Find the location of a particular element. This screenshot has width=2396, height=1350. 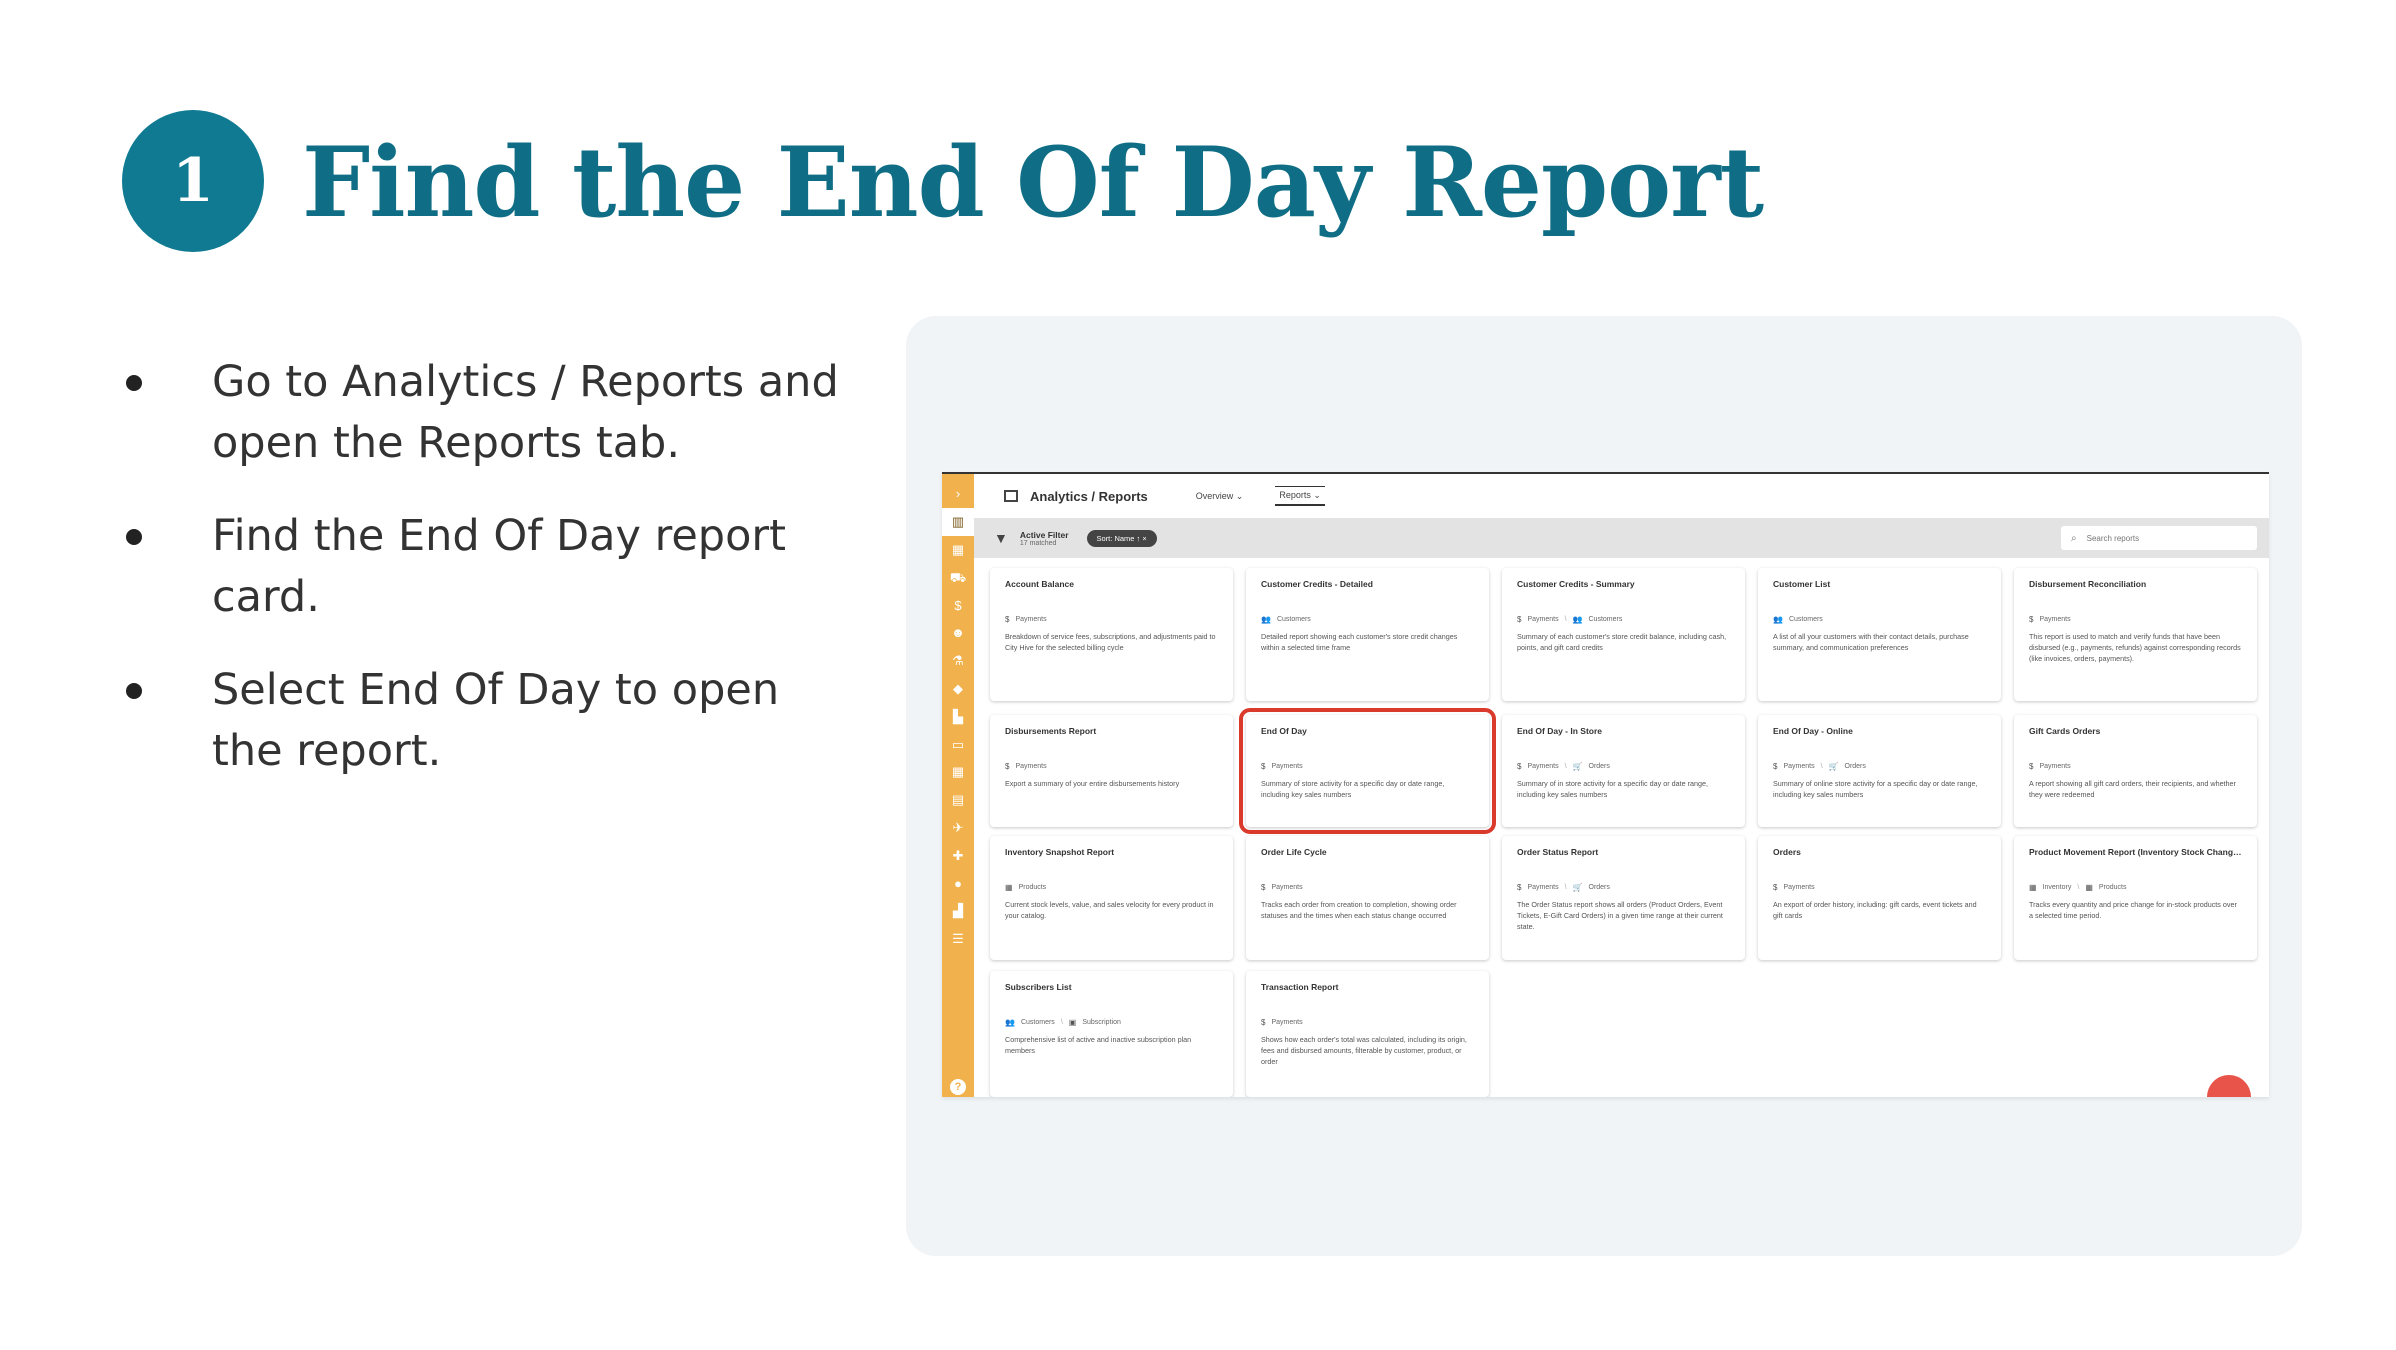

cart-icon: ⛟ is located at coordinates (958, 577).